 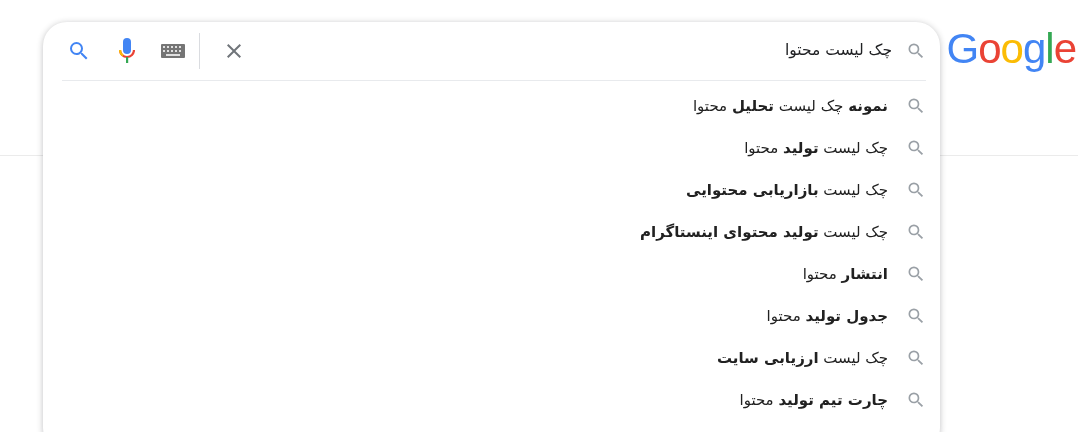 What do you see at coordinates (127, 51) in the screenshot?
I see `microphone-icon` at bounding box center [127, 51].